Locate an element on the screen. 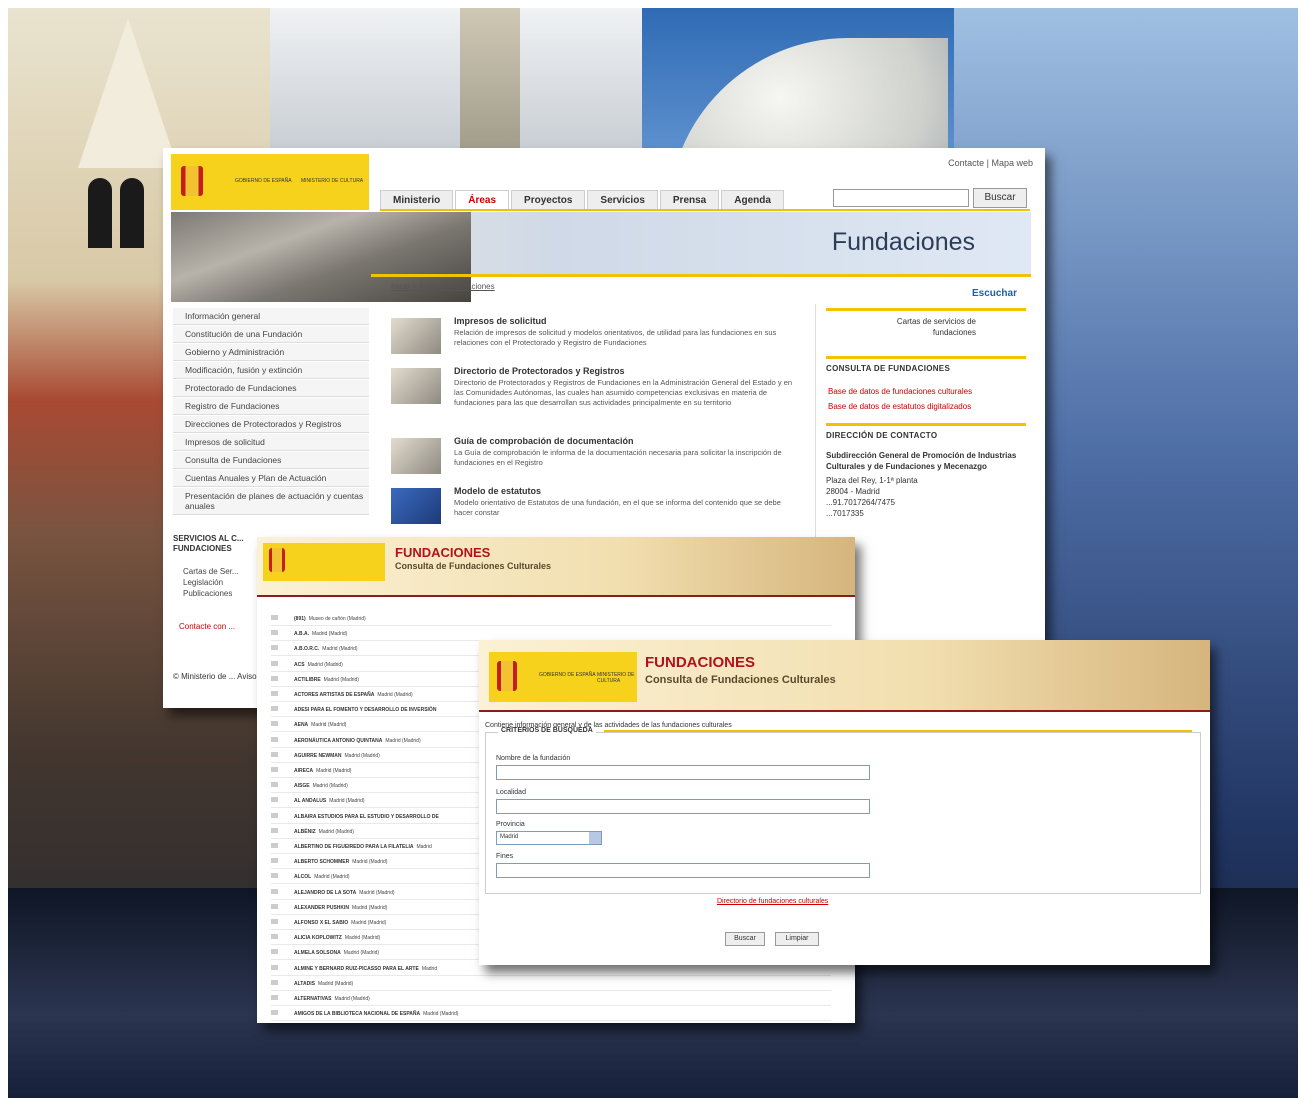  table-row: AIRECA Madrid (Madrid) is located at coordinates (311, 770).